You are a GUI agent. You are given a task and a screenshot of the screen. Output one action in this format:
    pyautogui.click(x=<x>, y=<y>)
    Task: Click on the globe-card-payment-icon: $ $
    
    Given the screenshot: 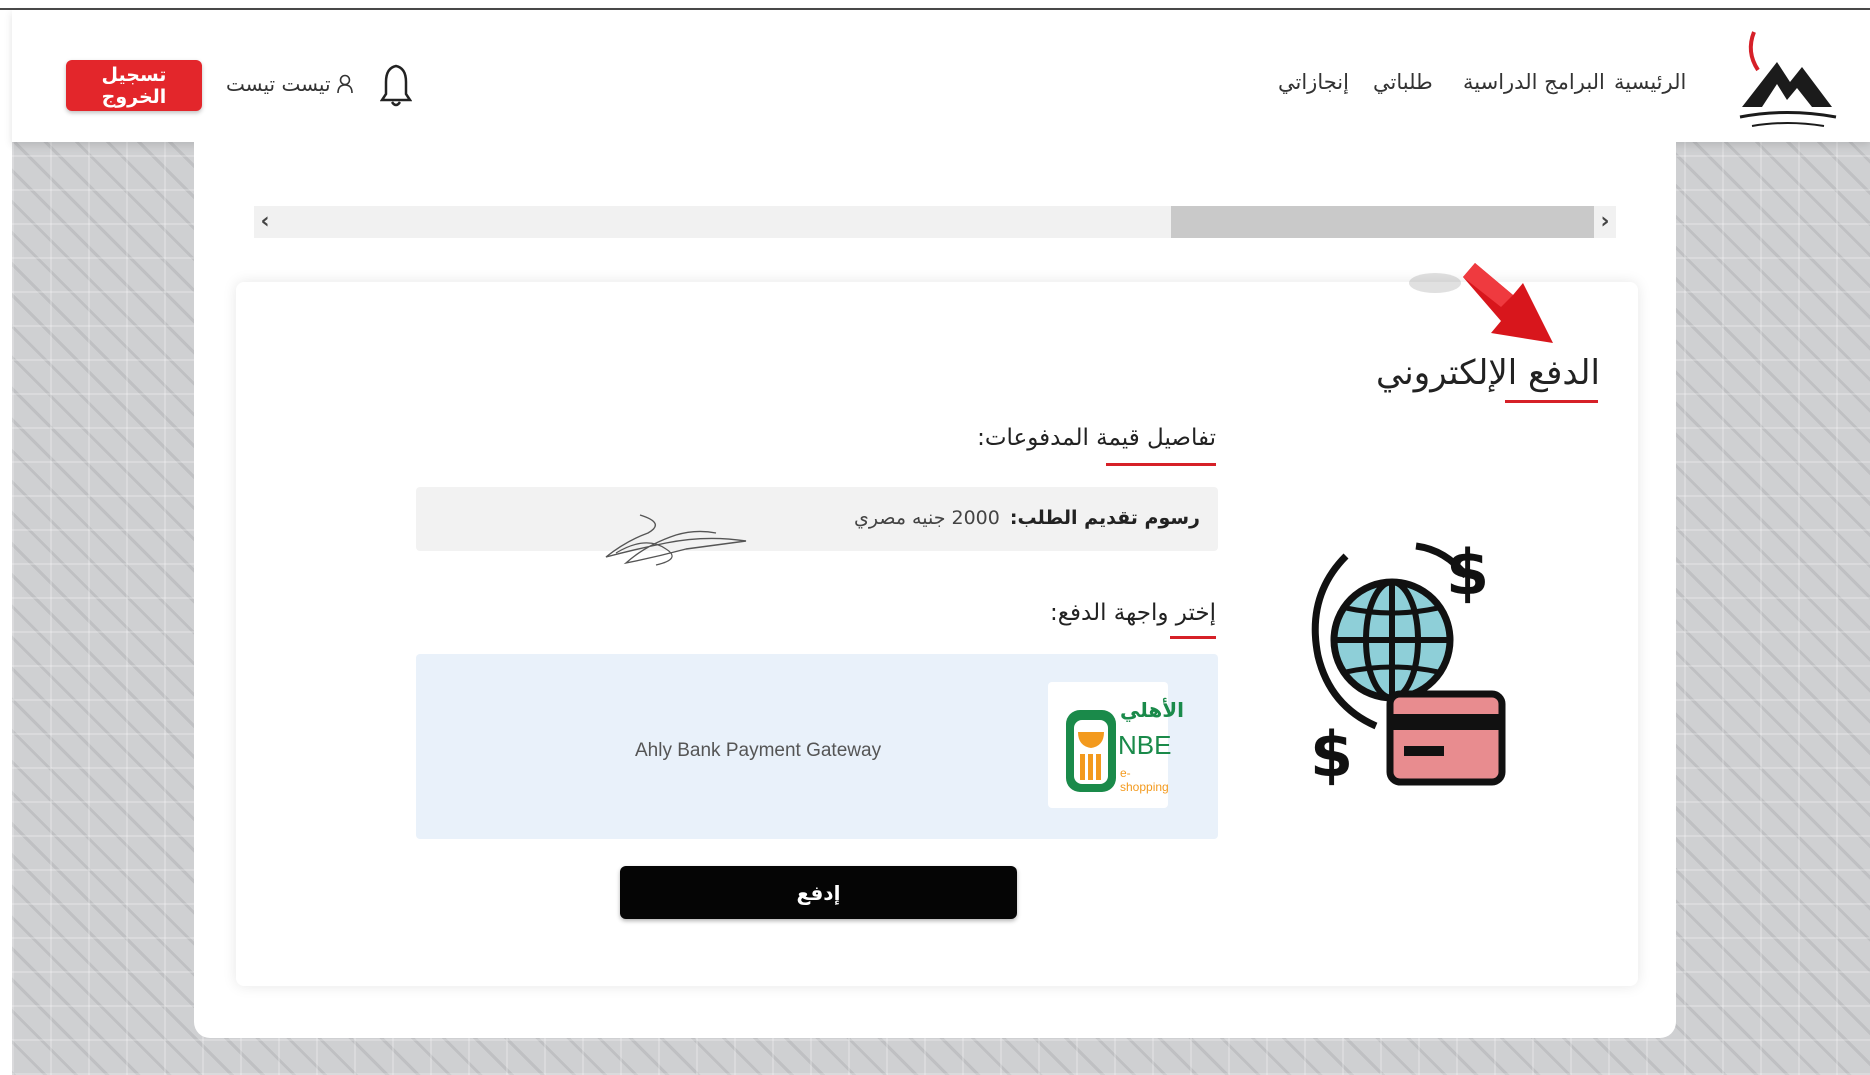 What is the action you would take?
    pyautogui.click(x=1408, y=663)
    